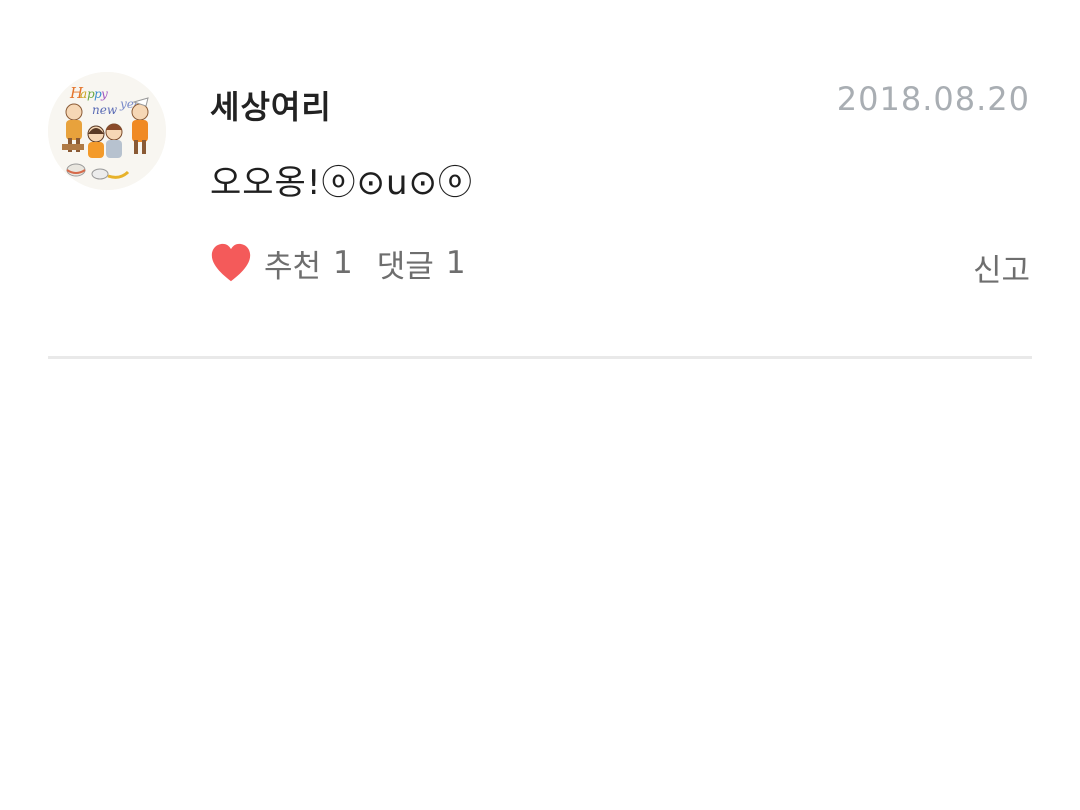 The width and height of the screenshot is (1080, 810). I want to click on reply-button: 댓글 1, so click(421, 263).